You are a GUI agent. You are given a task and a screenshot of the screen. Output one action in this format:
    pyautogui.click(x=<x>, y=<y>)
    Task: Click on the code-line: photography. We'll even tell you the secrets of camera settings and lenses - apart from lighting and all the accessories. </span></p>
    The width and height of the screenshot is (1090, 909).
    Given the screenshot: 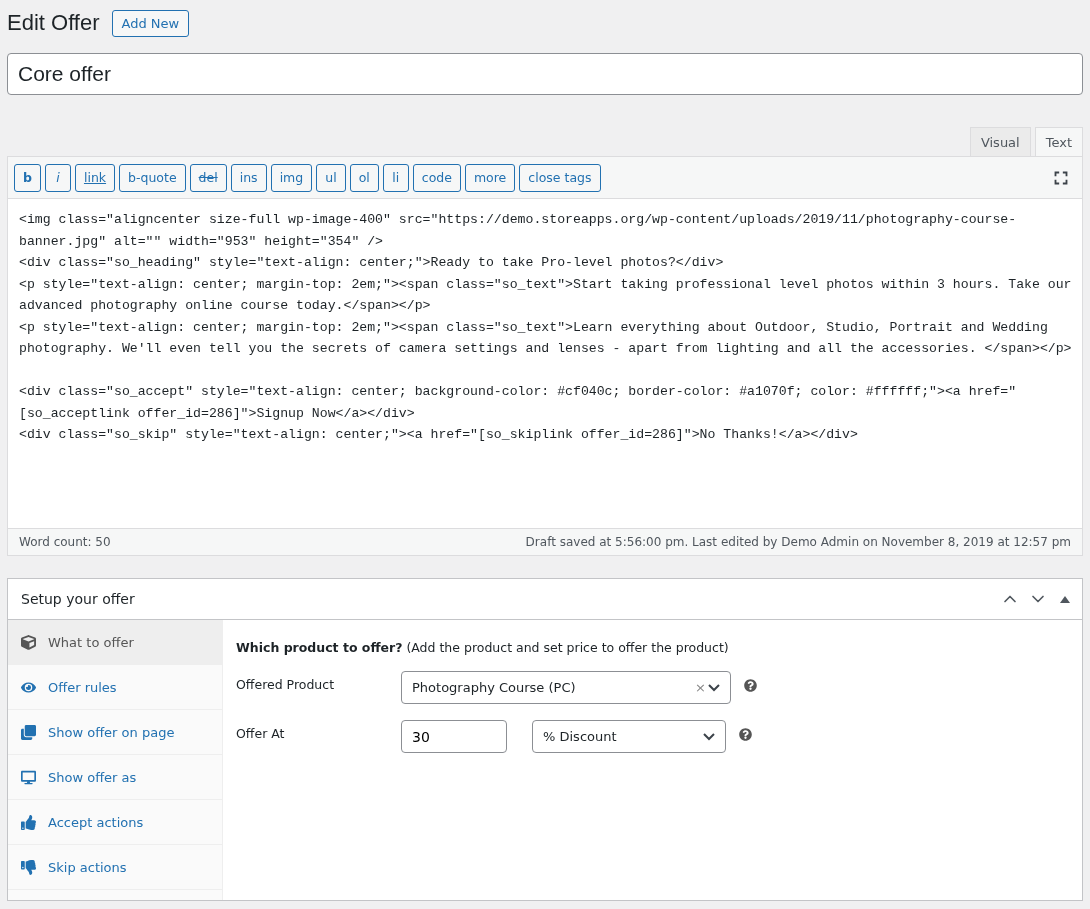 What is the action you would take?
    pyautogui.click(x=545, y=349)
    